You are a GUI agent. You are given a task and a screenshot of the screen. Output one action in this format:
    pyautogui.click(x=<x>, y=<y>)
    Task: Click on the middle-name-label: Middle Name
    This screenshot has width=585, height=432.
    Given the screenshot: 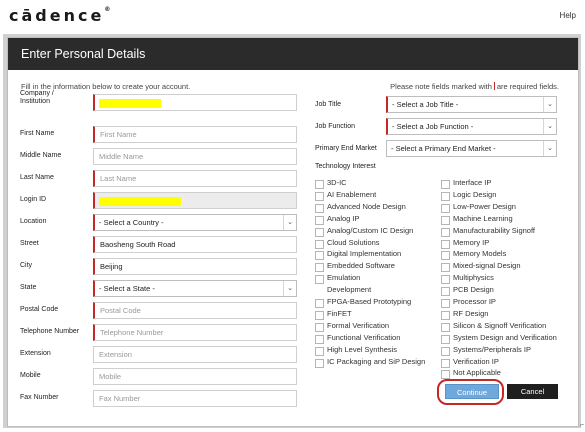 What is the action you would take?
    pyautogui.click(x=41, y=155)
    